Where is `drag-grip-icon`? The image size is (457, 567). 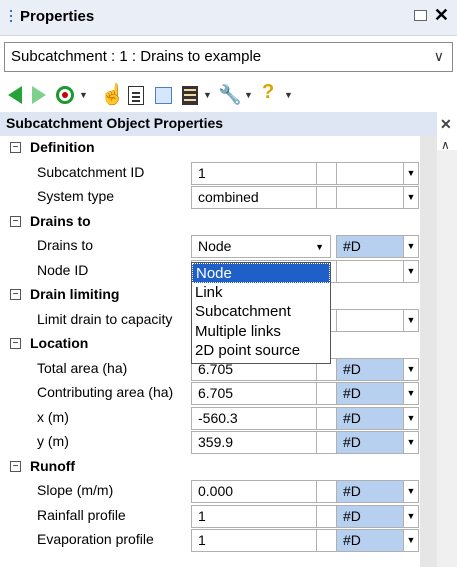 drag-grip-icon is located at coordinates (11, 18).